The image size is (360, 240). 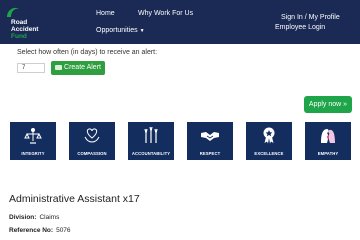 What do you see at coordinates (105, 13) in the screenshot?
I see `nav-home: Home` at bounding box center [105, 13].